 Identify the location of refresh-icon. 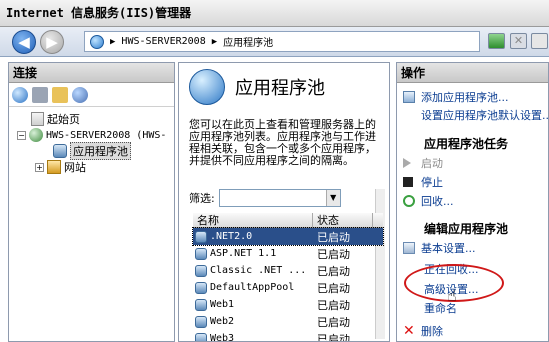
(496, 41).